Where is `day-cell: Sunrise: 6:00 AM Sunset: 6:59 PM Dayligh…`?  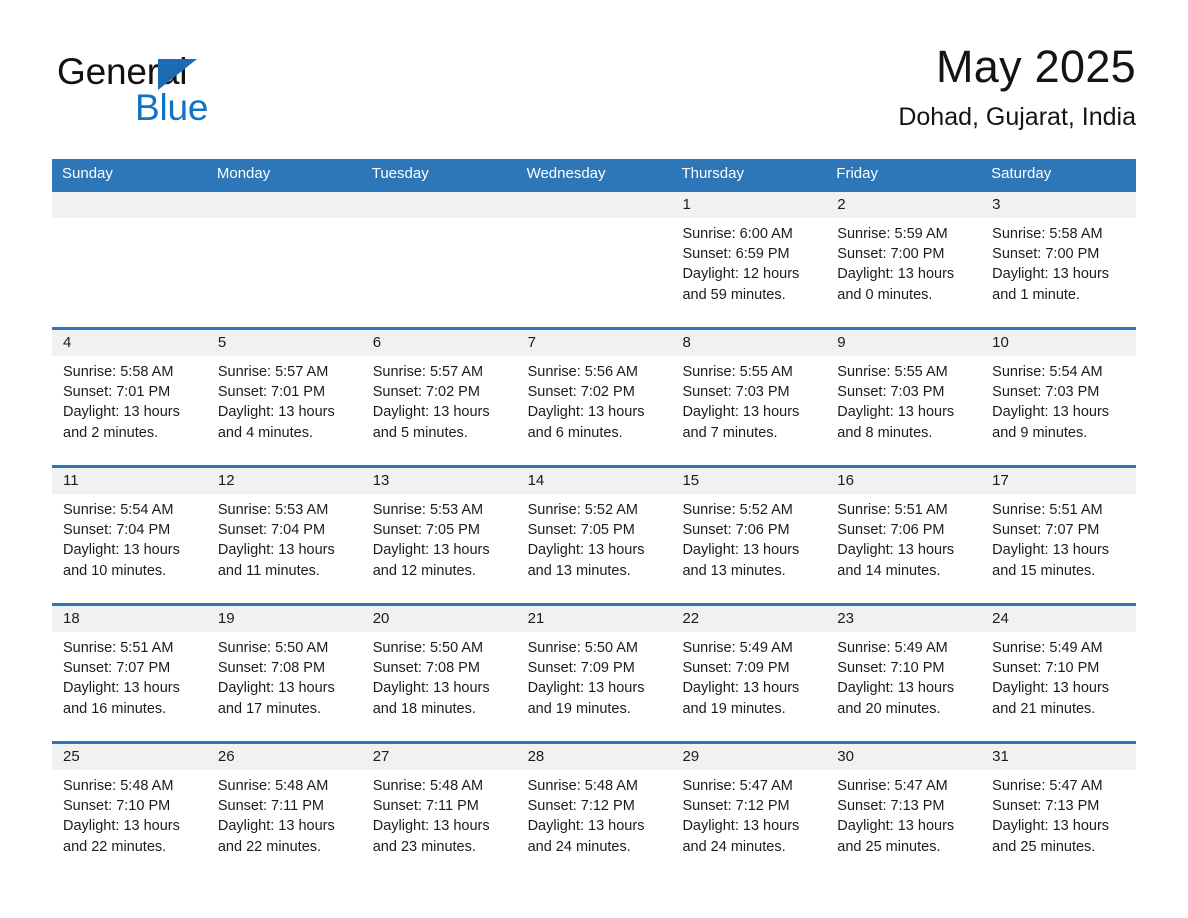 day-cell: Sunrise: 6:00 AM Sunset: 6:59 PM Dayligh… is located at coordinates (748, 272).